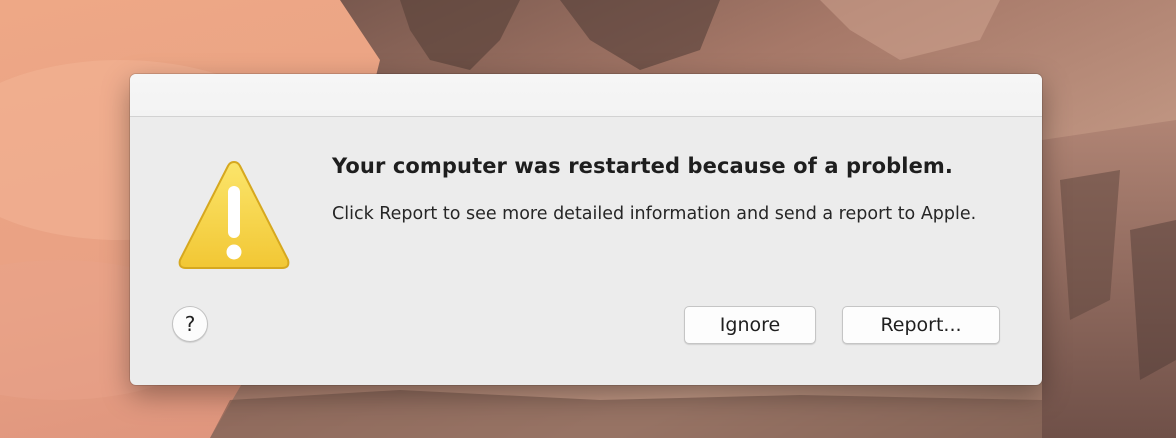 This screenshot has height=438, width=1176. I want to click on dialog-titlebar, so click(586, 95).